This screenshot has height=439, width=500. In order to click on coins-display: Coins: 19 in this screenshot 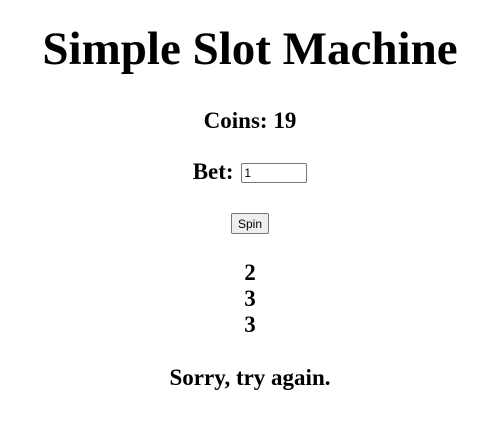, I will do `click(250, 120)`.